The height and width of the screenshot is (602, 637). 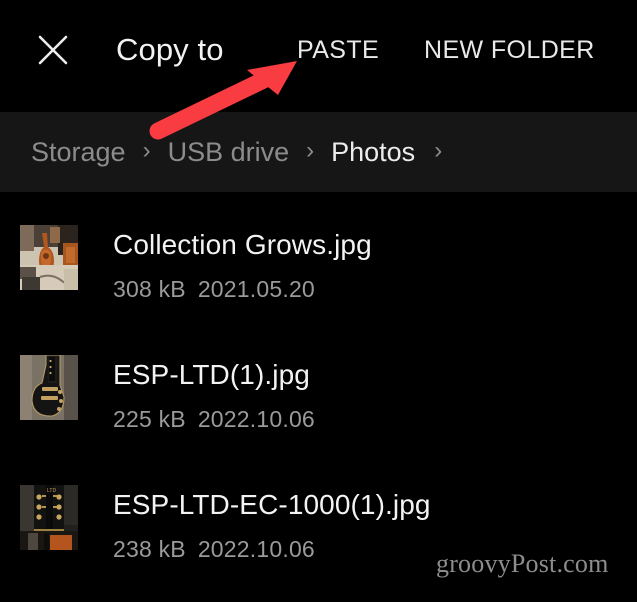 What do you see at coordinates (522, 563) in the screenshot?
I see `watermark: groovyPost.com` at bounding box center [522, 563].